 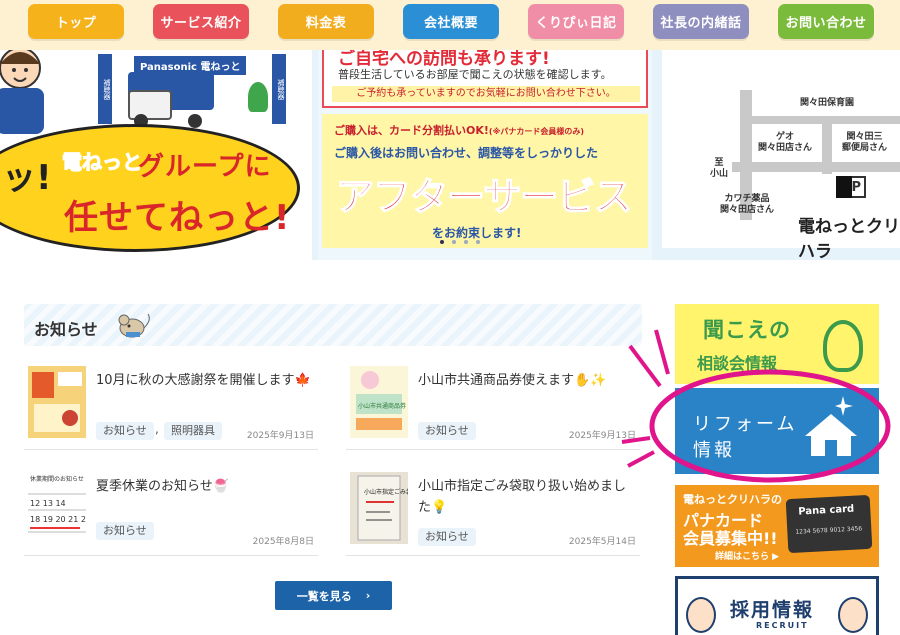 What do you see at coordinates (326, 21) in the screenshot?
I see `nav-pricing: 料金表` at bounding box center [326, 21].